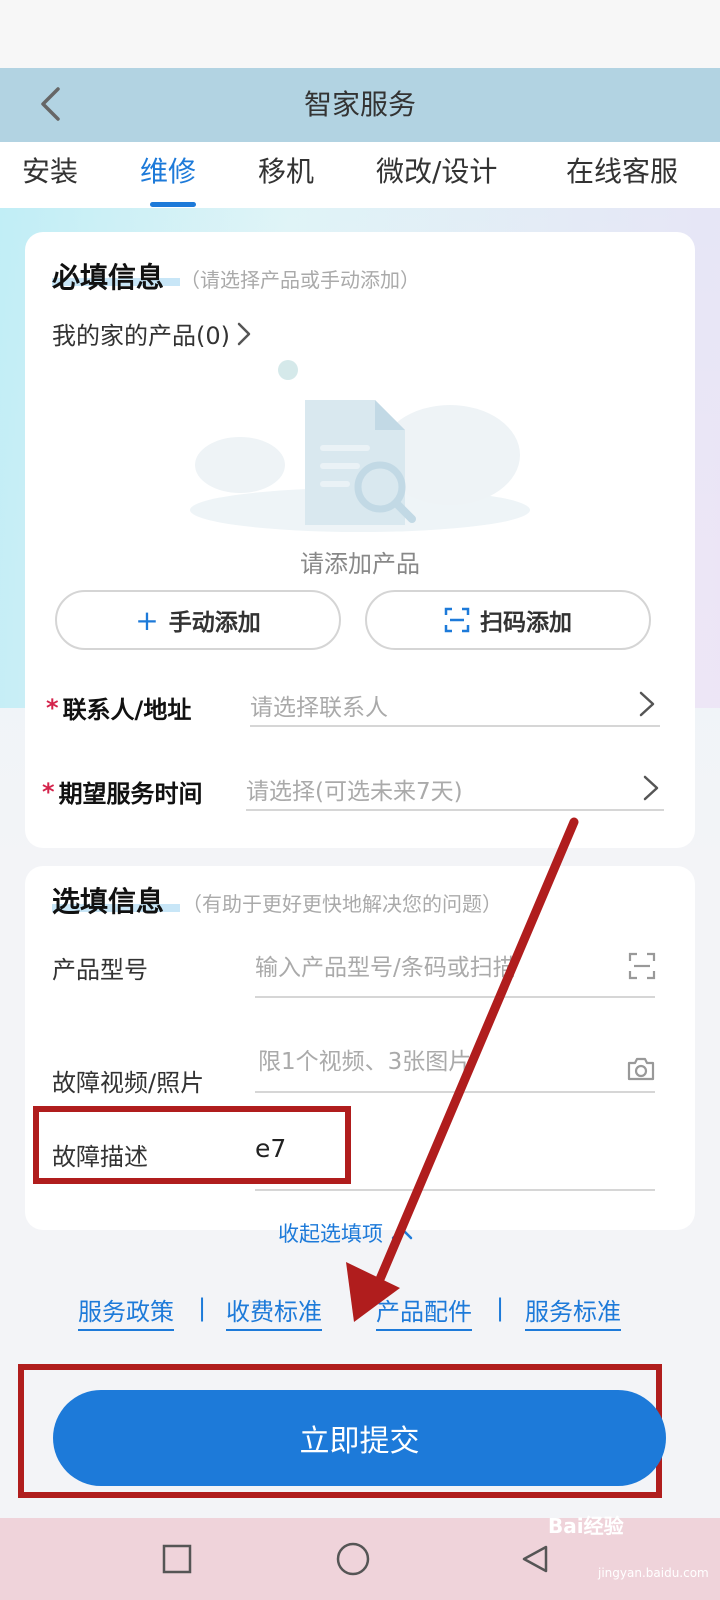 The height and width of the screenshot is (1600, 720). What do you see at coordinates (424, 1311) in the screenshot?
I see `link-product-parts: 产品配件` at bounding box center [424, 1311].